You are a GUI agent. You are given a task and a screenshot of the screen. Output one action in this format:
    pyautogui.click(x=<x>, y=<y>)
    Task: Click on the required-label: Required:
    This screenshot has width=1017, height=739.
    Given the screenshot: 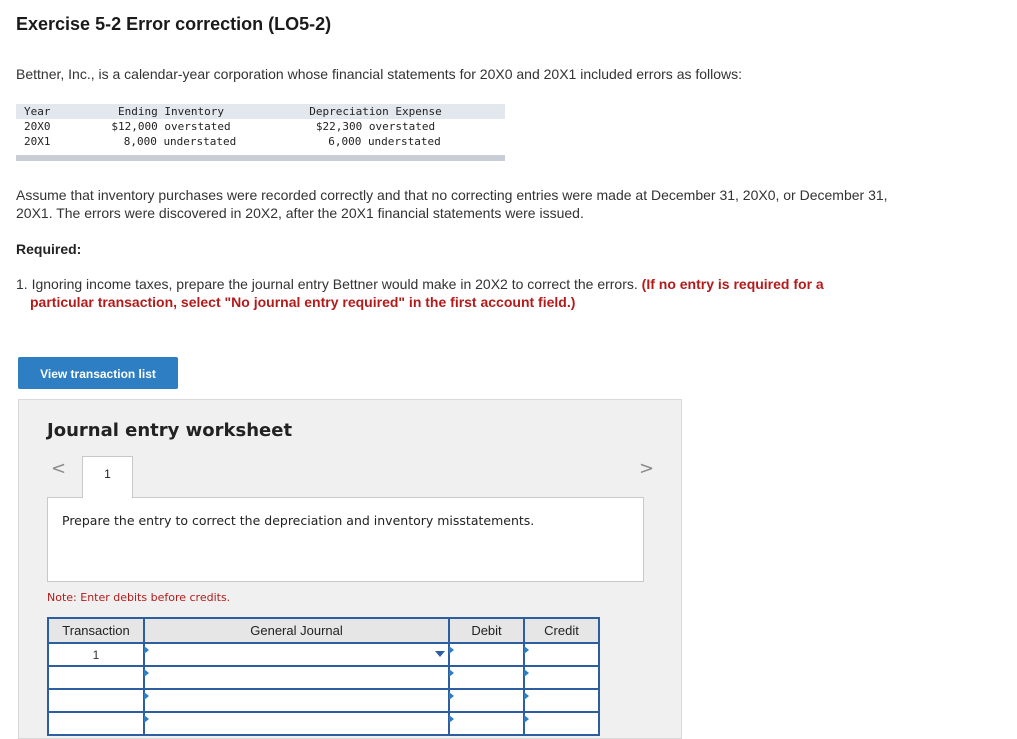 What is the action you would take?
    pyautogui.click(x=49, y=249)
    